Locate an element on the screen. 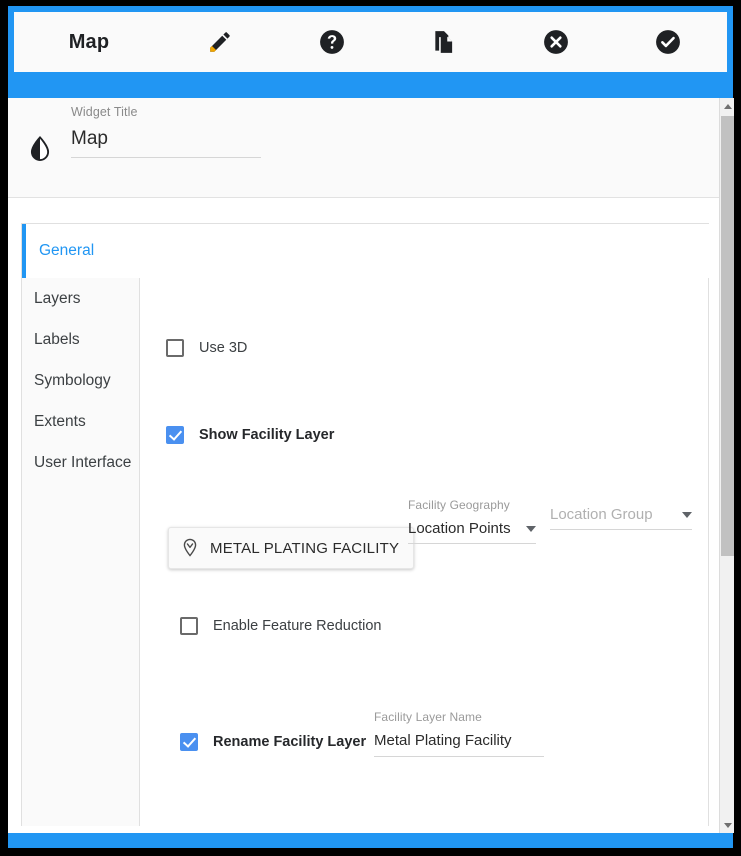 The image size is (741, 856). location-group-value: Location Group is located at coordinates (601, 514).